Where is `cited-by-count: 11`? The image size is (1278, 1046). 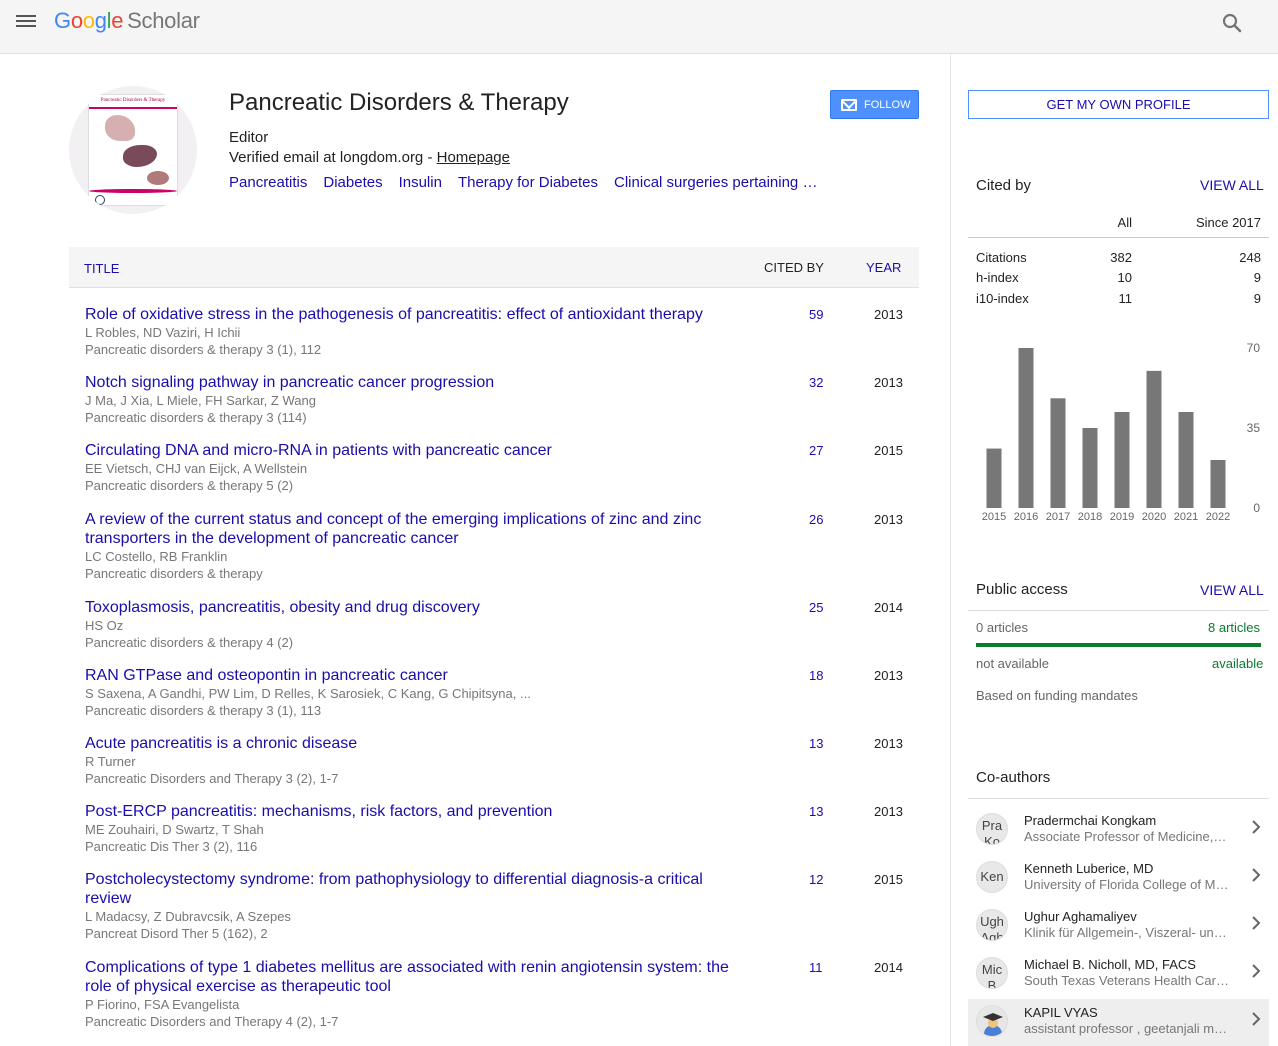
cited-by-count: 11 is located at coordinates (816, 967).